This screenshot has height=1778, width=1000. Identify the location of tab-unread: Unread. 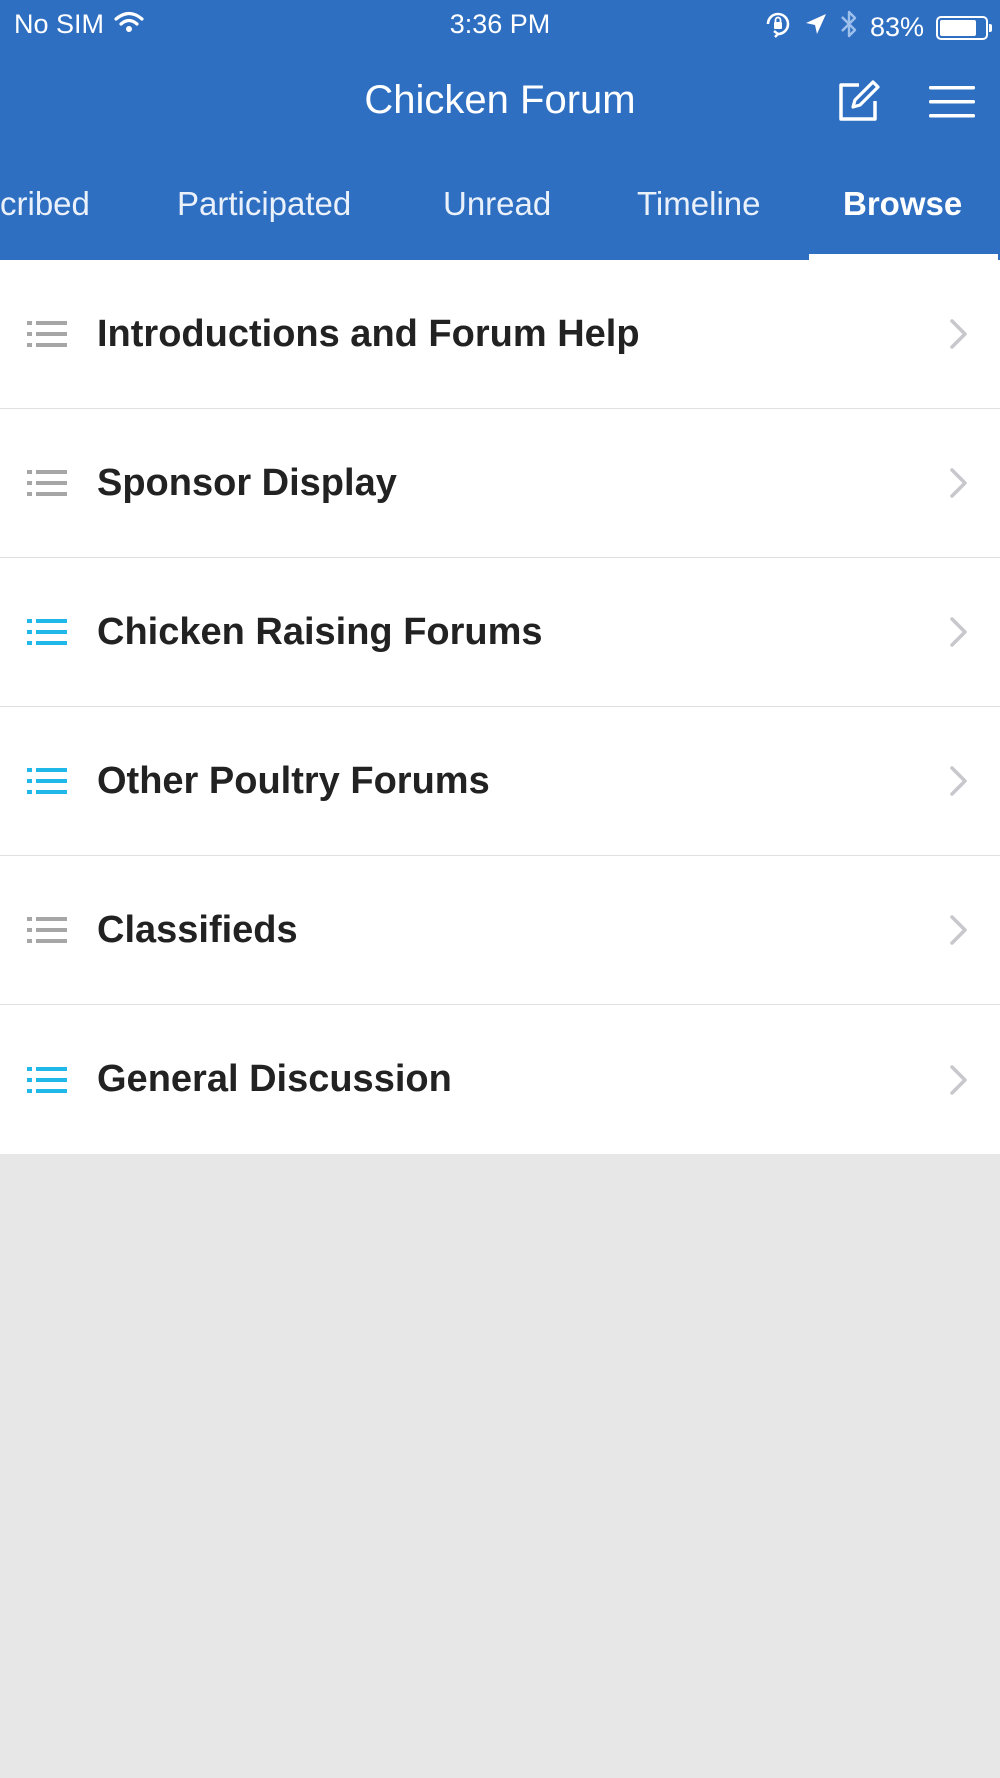
(497, 204).